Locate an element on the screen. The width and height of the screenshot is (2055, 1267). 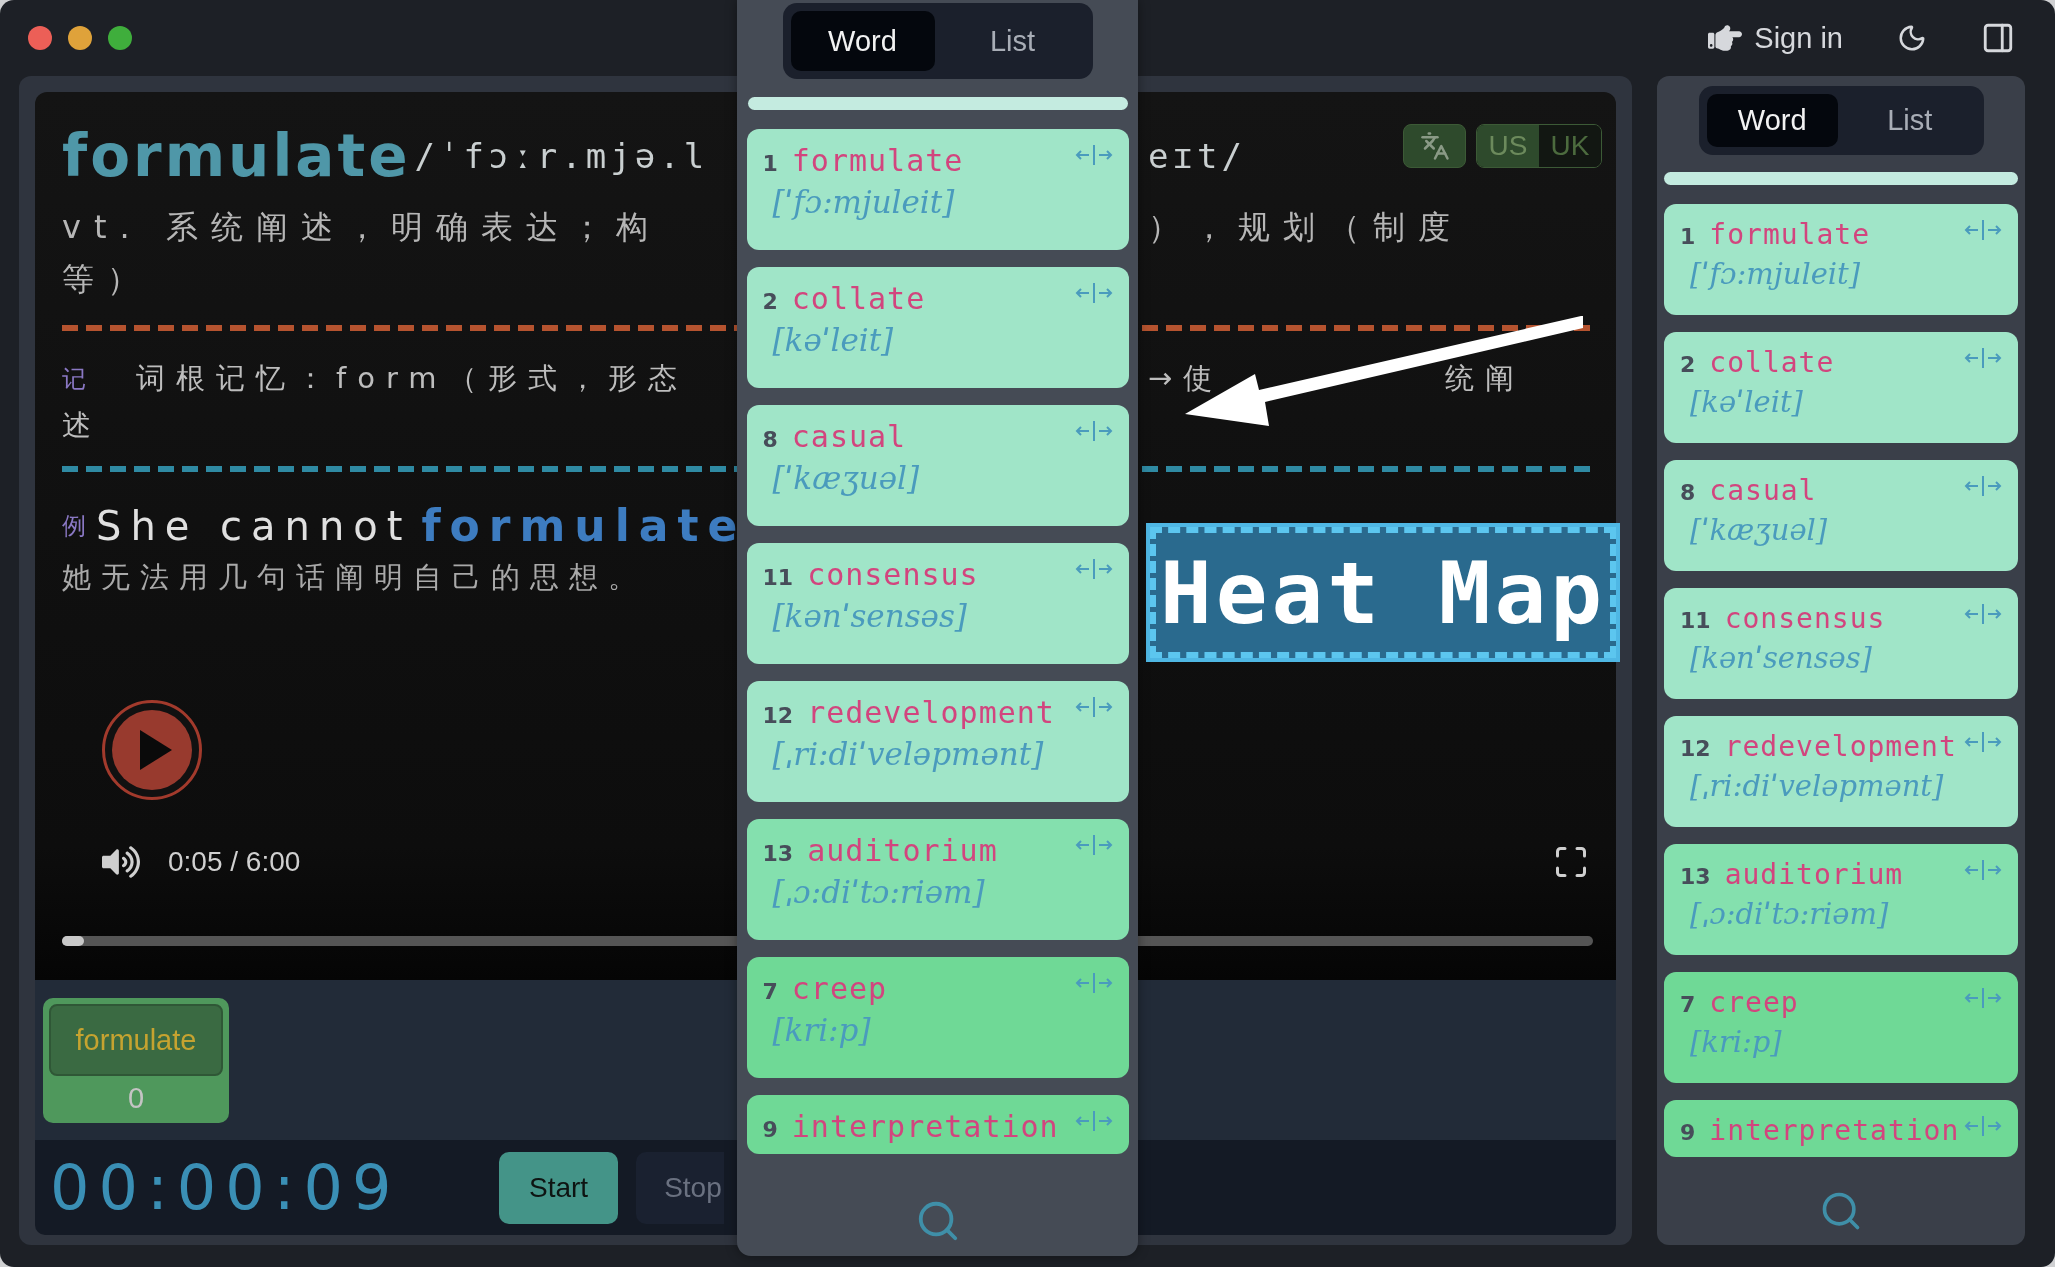
word-text: collate is located at coordinates (858, 298).